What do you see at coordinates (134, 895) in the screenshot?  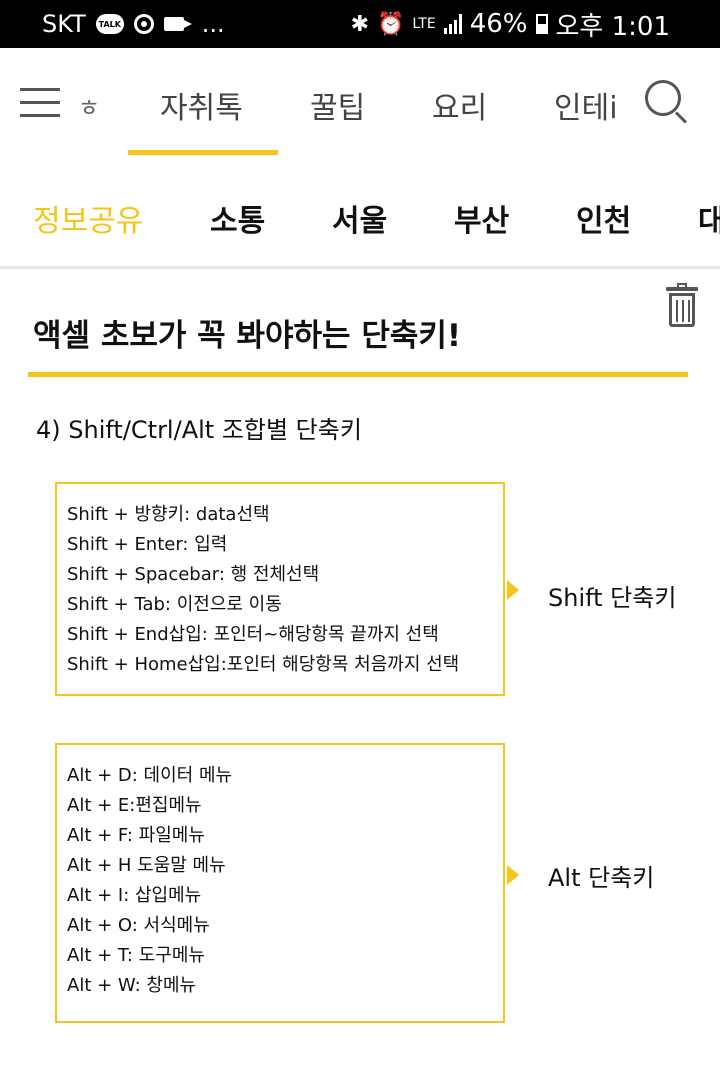 I see `shortcut-line: Alt + I: 삽입메뉴` at bounding box center [134, 895].